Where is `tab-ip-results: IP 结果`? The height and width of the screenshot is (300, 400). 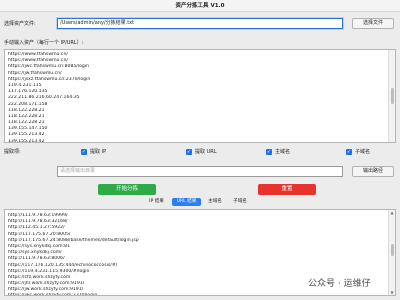 tab-ip-results: IP 结果 is located at coordinates (156, 202).